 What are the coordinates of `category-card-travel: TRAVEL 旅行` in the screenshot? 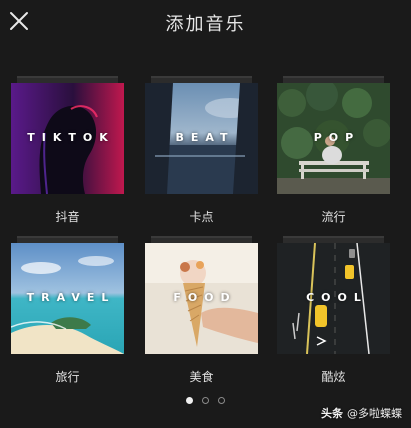 It's located at (67, 310).